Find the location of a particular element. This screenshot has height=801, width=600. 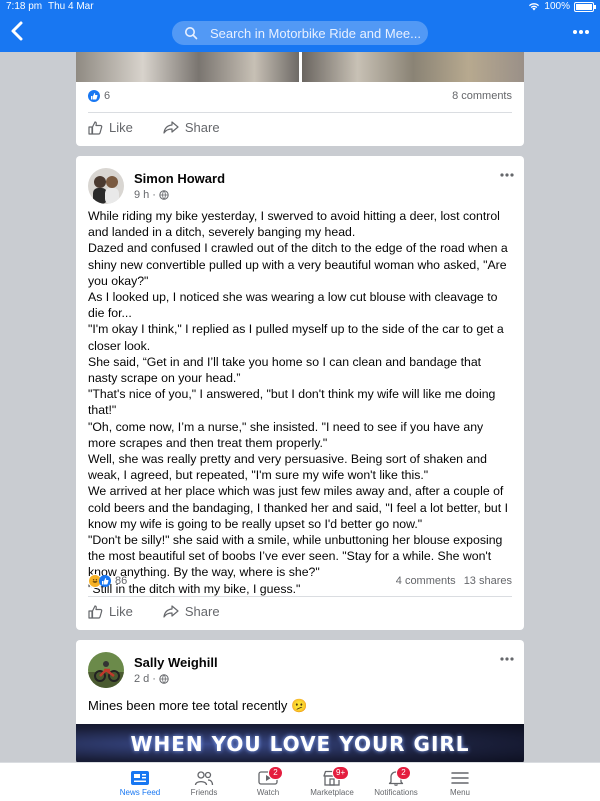

battery-percent: 100% is located at coordinates (557, 6).